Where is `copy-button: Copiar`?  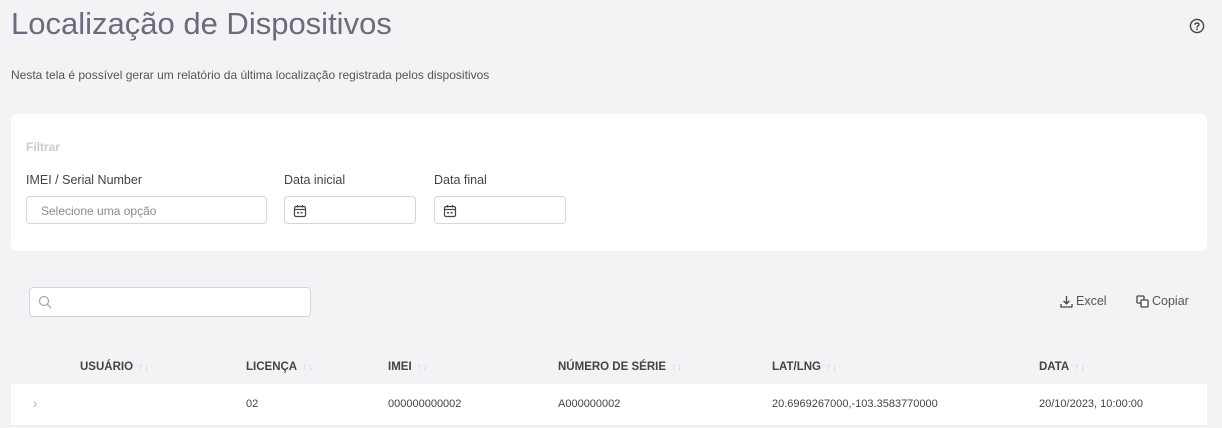
copy-button: Copiar is located at coordinates (1162, 301).